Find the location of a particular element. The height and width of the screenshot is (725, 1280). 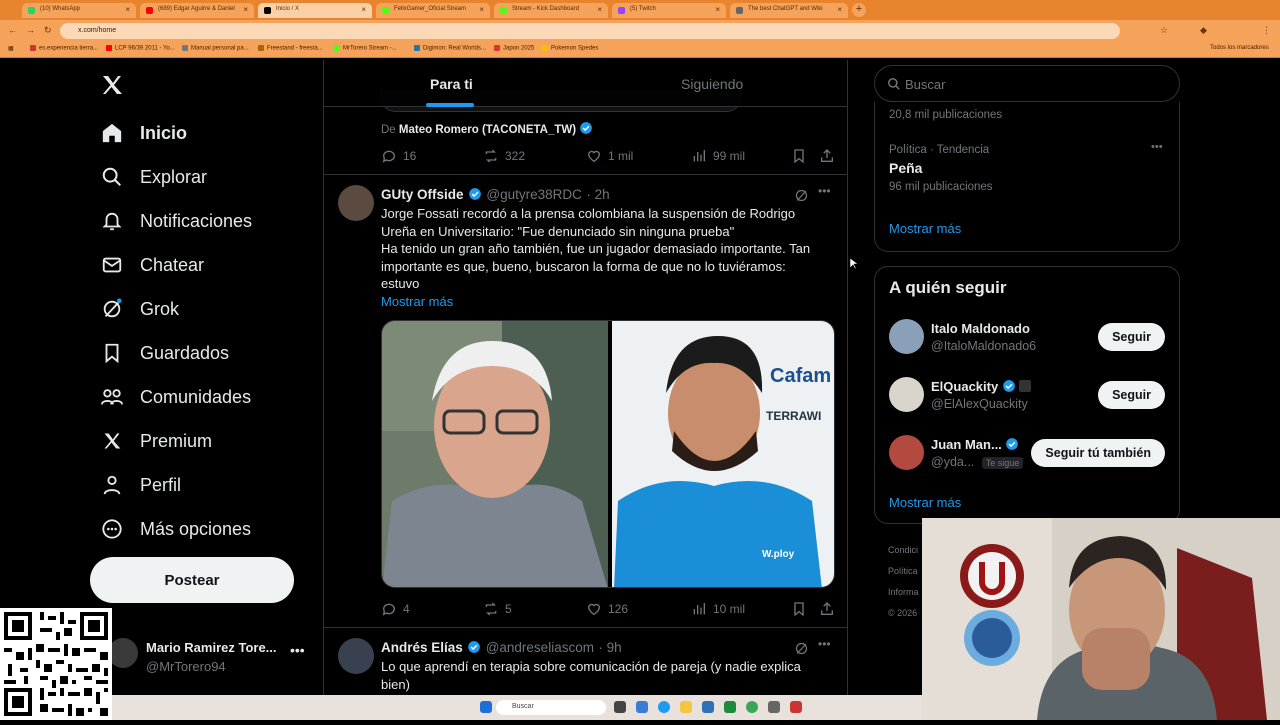

browser-tab: The best ChatGPT and Wiki × is located at coordinates (789, 10).